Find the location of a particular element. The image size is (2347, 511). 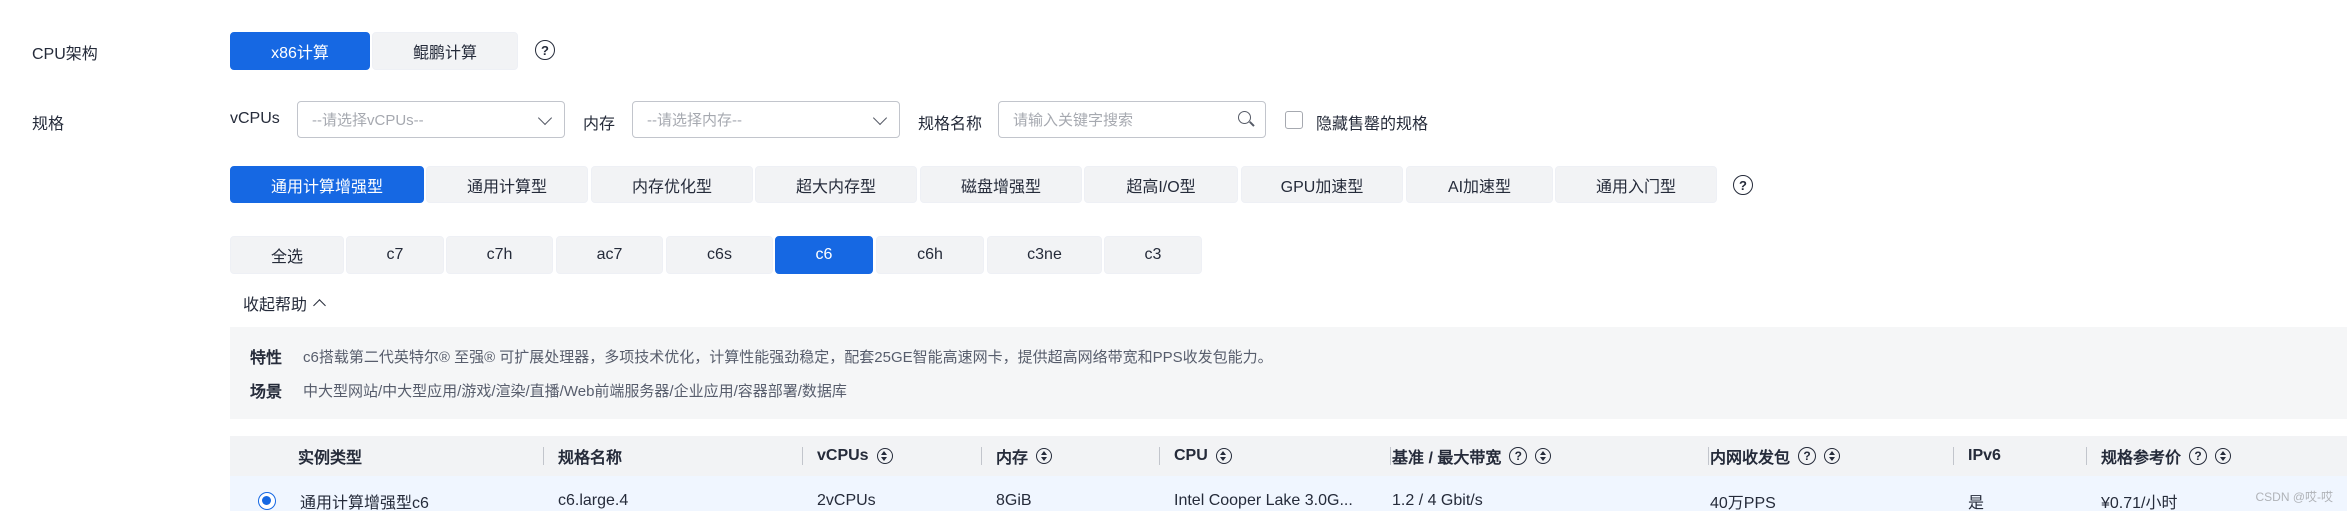

help-feature-key: 特性 is located at coordinates (266, 358).